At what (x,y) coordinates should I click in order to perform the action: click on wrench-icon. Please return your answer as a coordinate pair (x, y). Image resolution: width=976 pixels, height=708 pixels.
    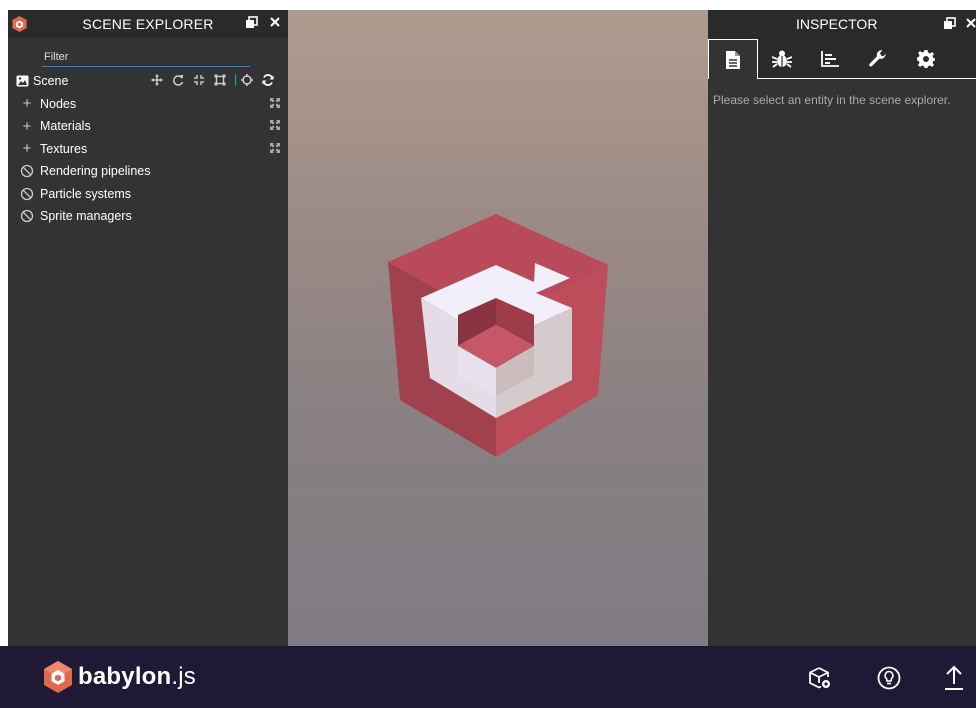
    Looking at the image, I should click on (877, 58).